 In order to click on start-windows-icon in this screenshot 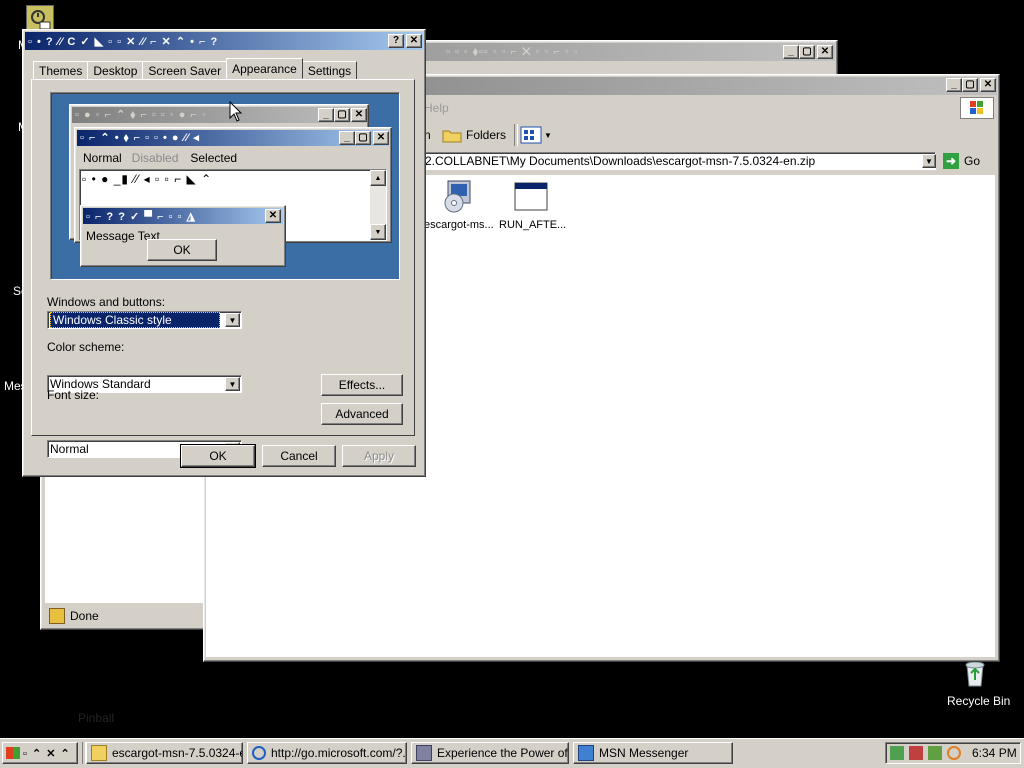, I will do `click(13, 753)`.